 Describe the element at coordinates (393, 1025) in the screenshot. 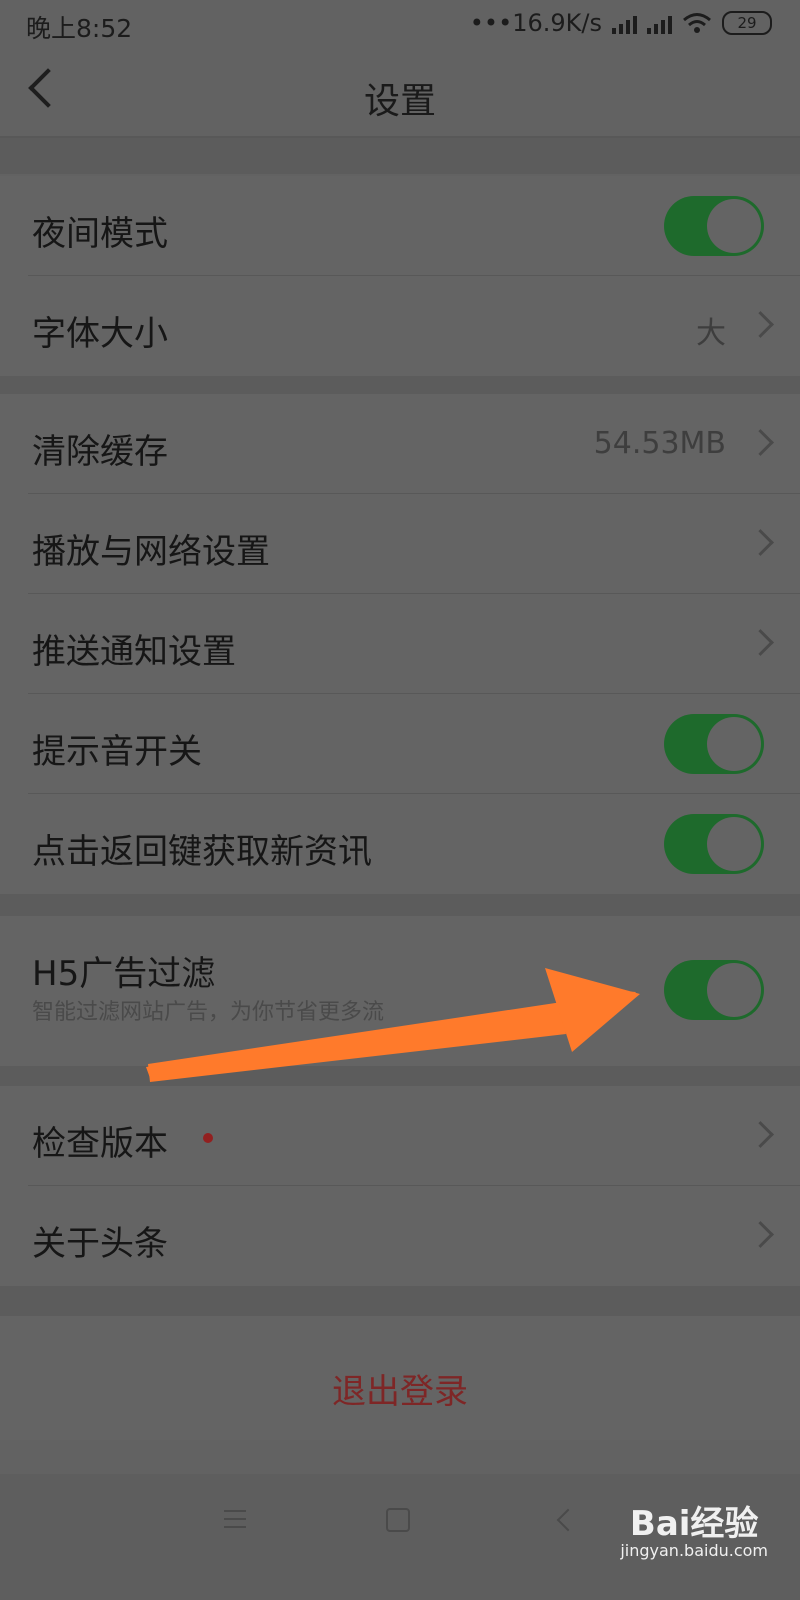

I see `annotation-arrow-icon` at that location.